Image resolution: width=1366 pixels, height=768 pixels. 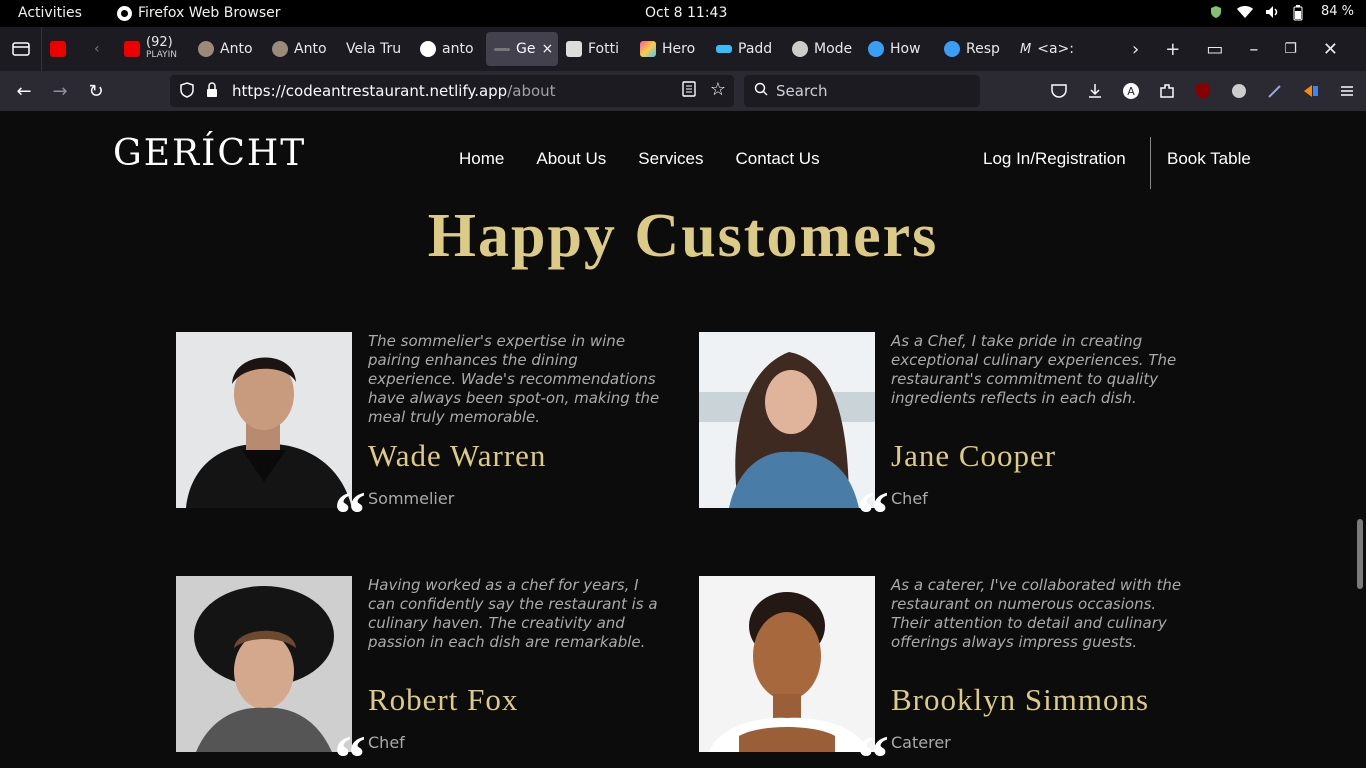 I want to click on youtube-icon, so click(x=58, y=49).